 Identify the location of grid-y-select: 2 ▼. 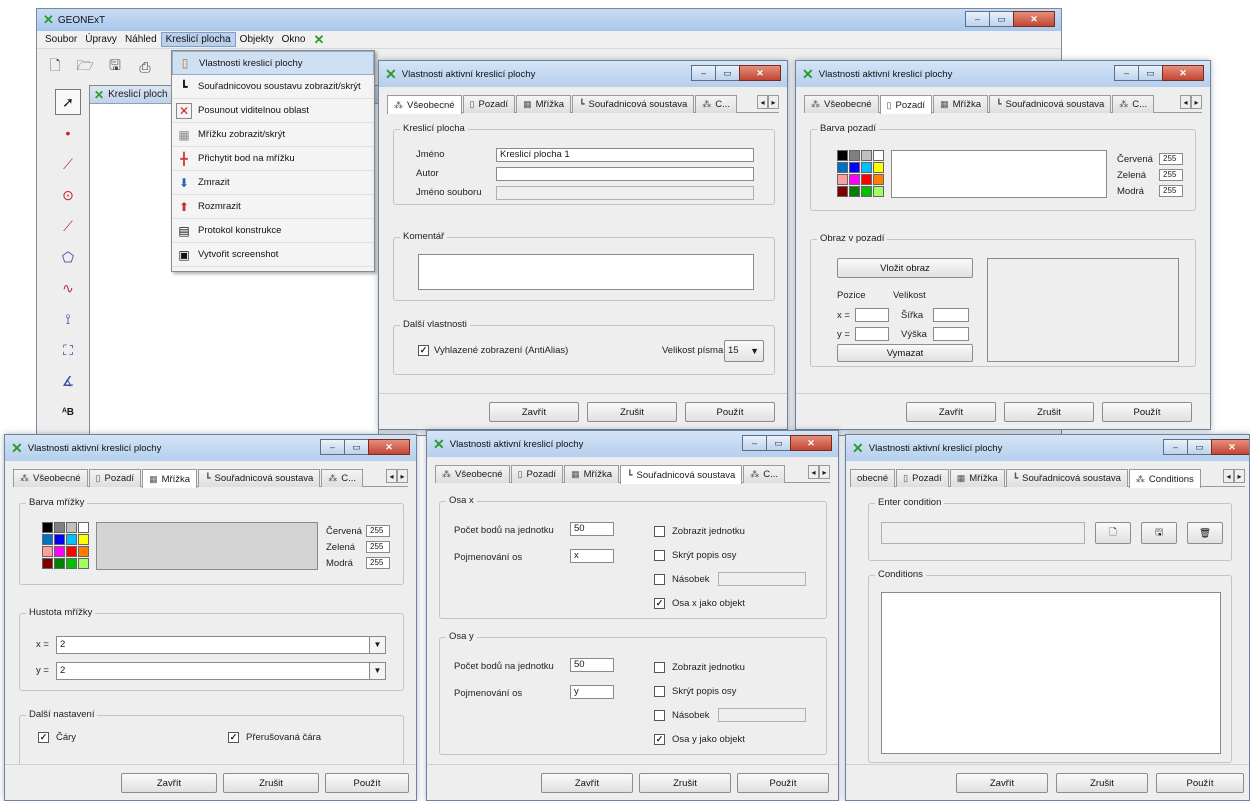
(221, 671).